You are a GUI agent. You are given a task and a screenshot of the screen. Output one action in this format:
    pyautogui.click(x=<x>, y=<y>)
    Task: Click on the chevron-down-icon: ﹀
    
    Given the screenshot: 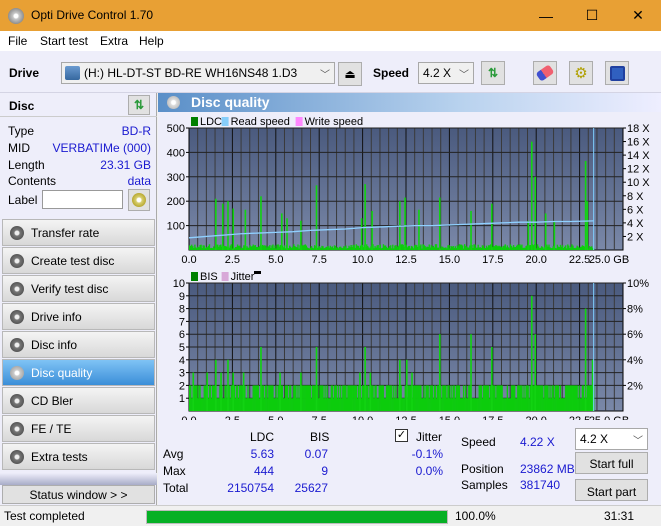 What is the action you would take?
    pyautogui.click(x=464, y=75)
    